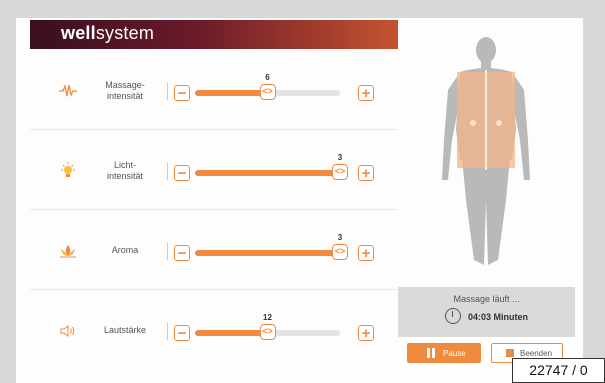  What do you see at coordinates (454, 353) in the screenshot?
I see `pause-label: Pause` at bounding box center [454, 353].